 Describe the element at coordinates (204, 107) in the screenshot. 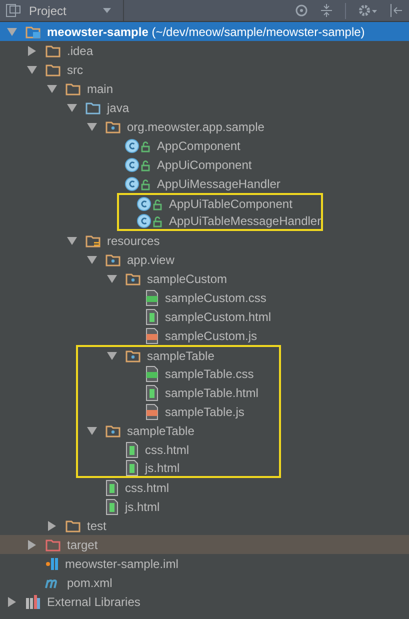

I see `tree-row: java` at that location.